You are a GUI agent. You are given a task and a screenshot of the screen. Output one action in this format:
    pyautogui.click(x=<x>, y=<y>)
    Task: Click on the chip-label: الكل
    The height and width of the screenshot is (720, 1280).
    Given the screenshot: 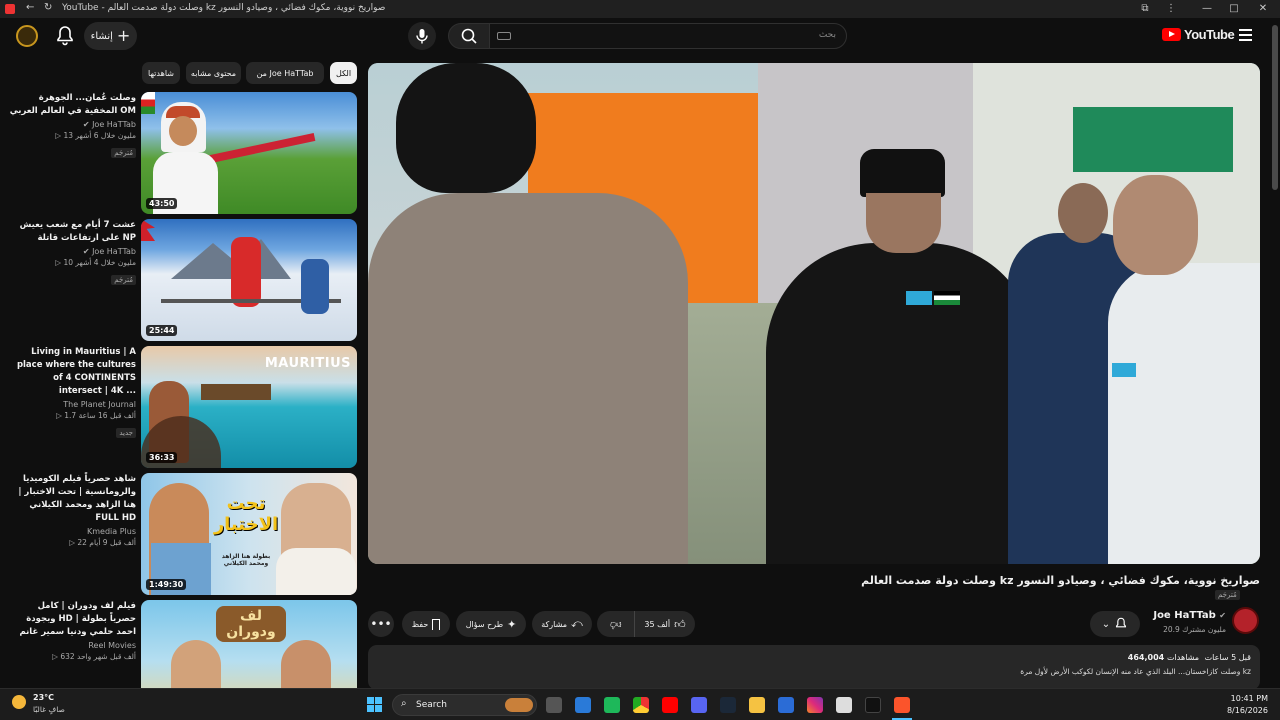 What is the action you would take?
    pyautogui.click(x=343, y=73)
    